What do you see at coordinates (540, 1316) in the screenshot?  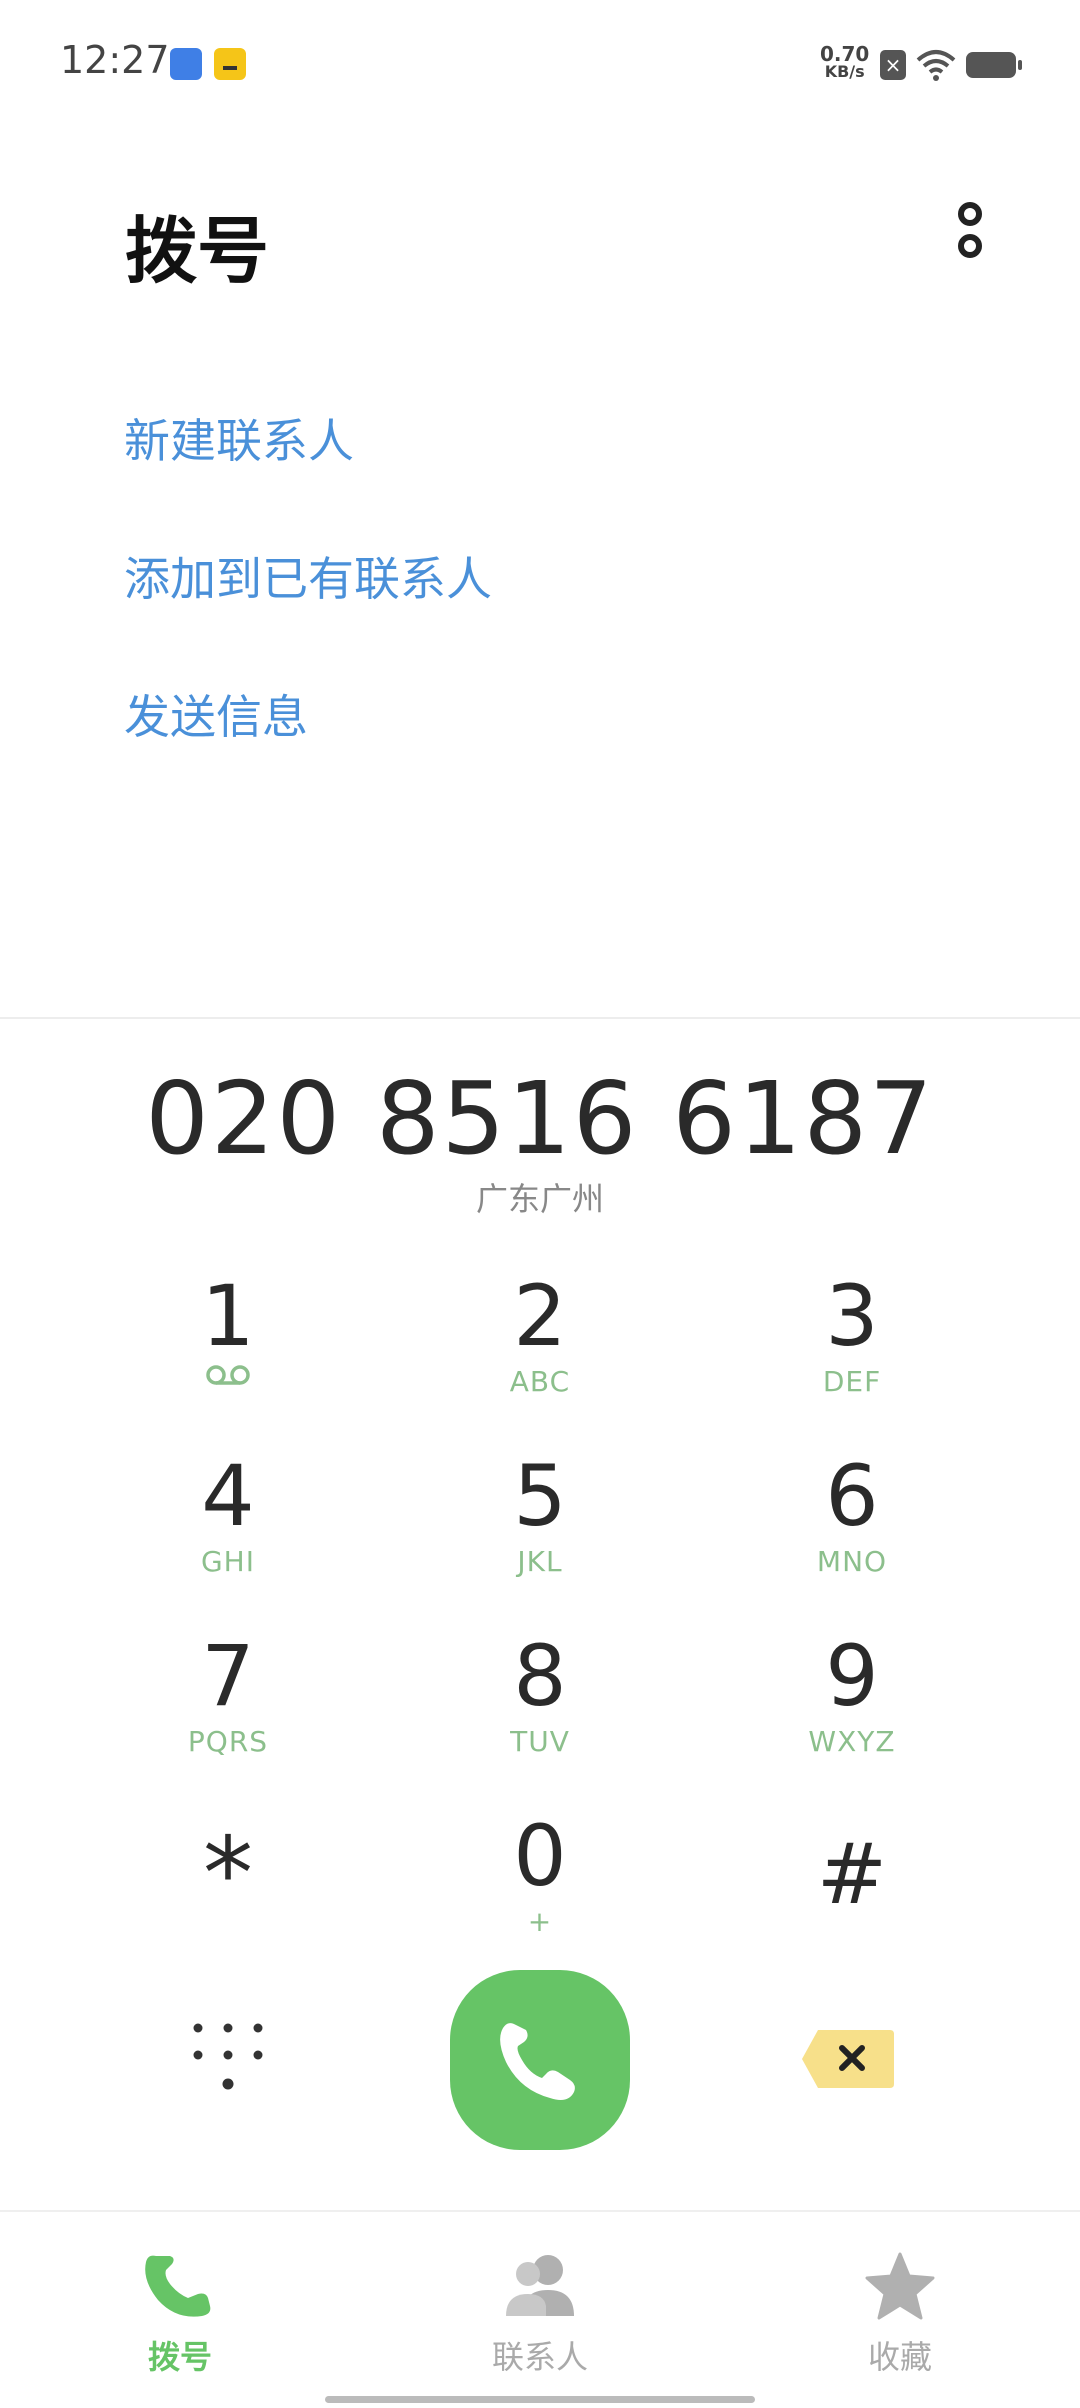 I see `key-digit: 2` at bounding box center [540, 1316].